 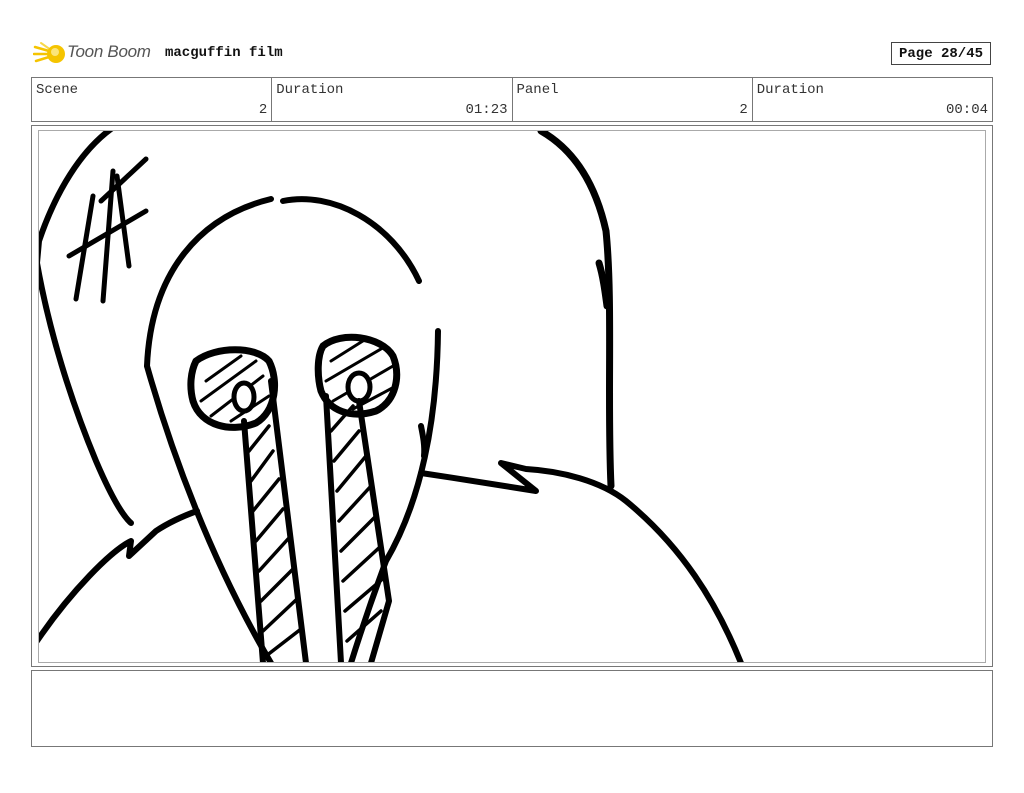 I want to click on panel-duration-label: Duration, so click(x=790, y=90).